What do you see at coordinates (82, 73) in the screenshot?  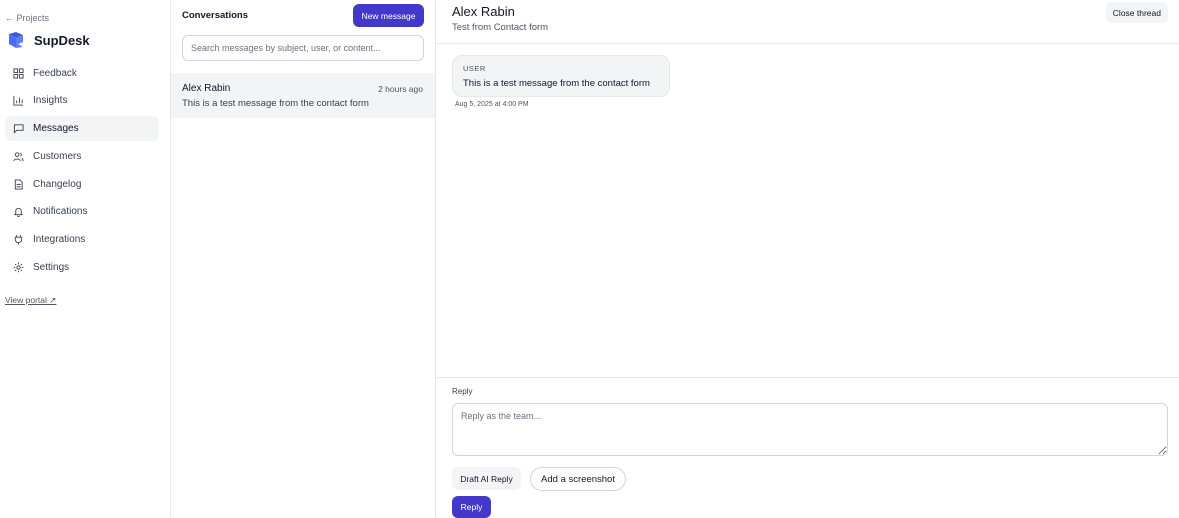 I see `sidebar-item-feedback: Feedback` at bounding box center [82, 73].